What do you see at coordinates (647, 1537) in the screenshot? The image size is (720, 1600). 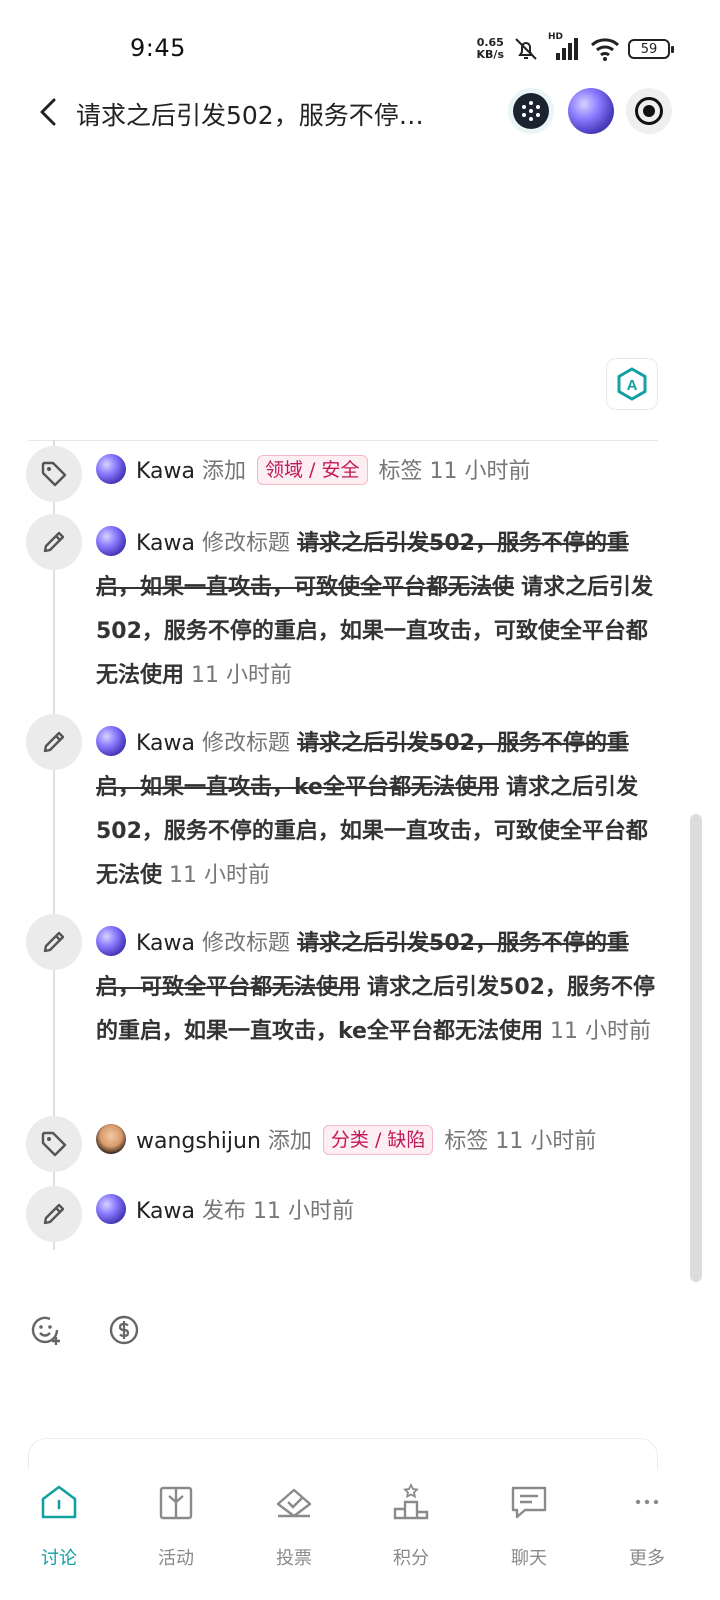 I see `nav-more: 更多` at bounding box center [647, 1537].